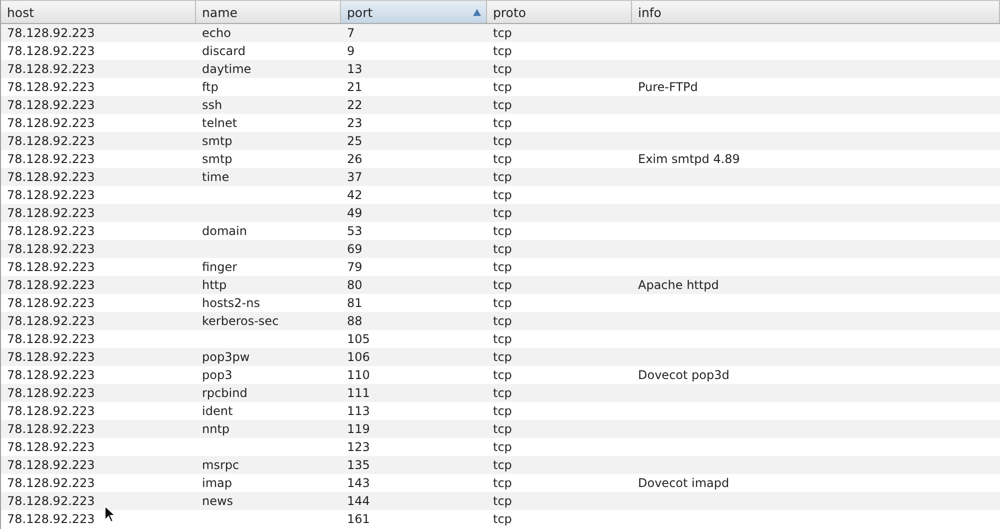 This screenshot has width=1000, height=529. What do you see at coordinates (358, 519) in the screenshot?
I see `table-cell: 161` at bounding box center [358, 519].